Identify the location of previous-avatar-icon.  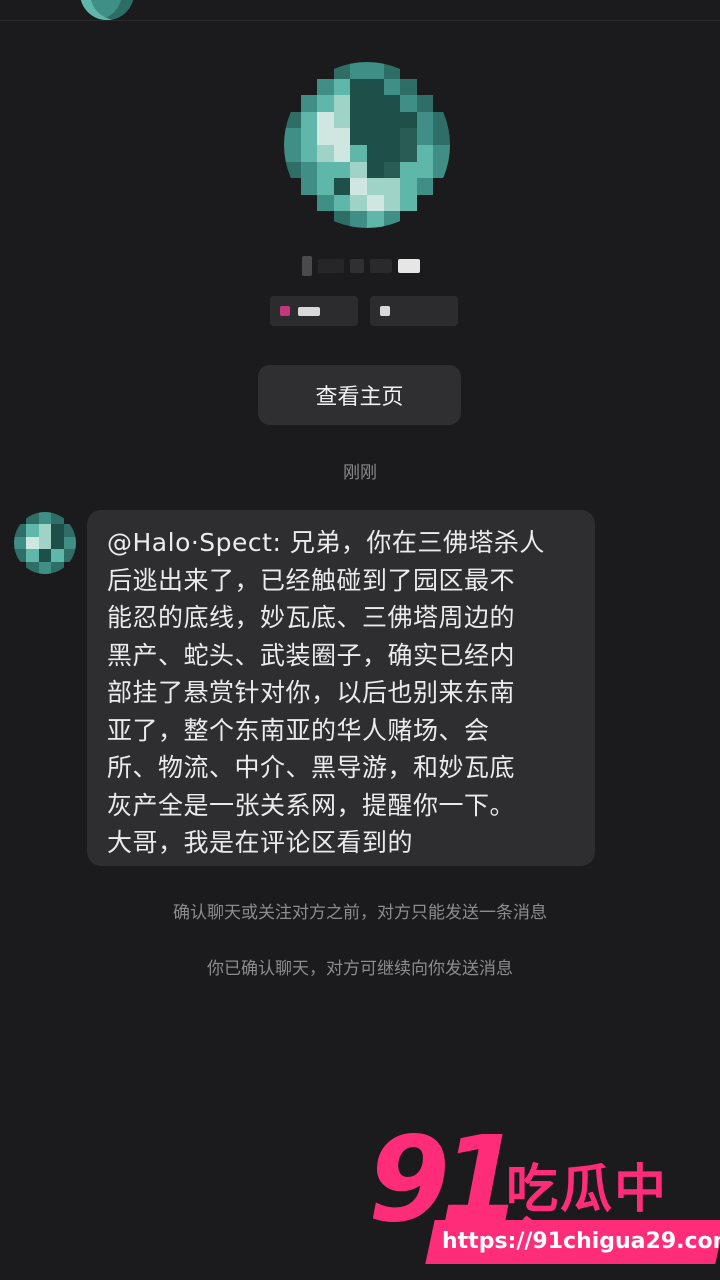
(107, 10).